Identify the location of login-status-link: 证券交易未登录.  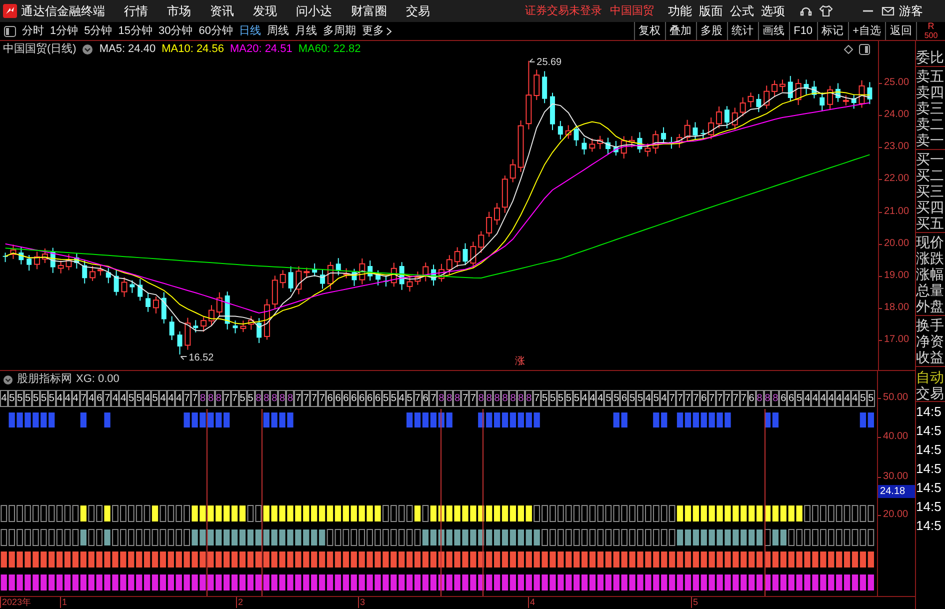
(563, 11).